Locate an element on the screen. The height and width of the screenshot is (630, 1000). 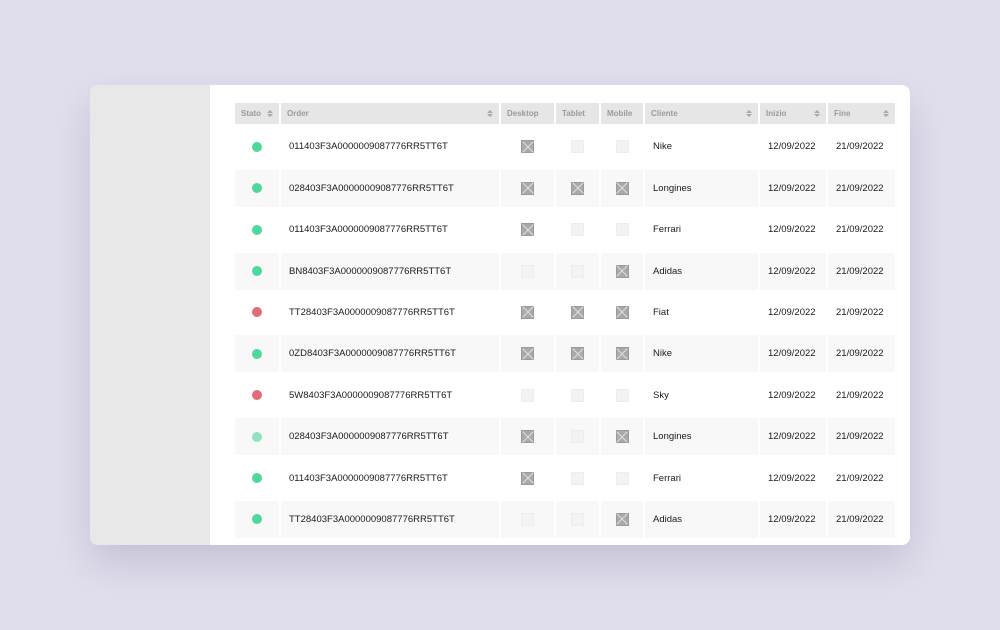
column-header-stato: Stato is located at coordinates (257, 113).